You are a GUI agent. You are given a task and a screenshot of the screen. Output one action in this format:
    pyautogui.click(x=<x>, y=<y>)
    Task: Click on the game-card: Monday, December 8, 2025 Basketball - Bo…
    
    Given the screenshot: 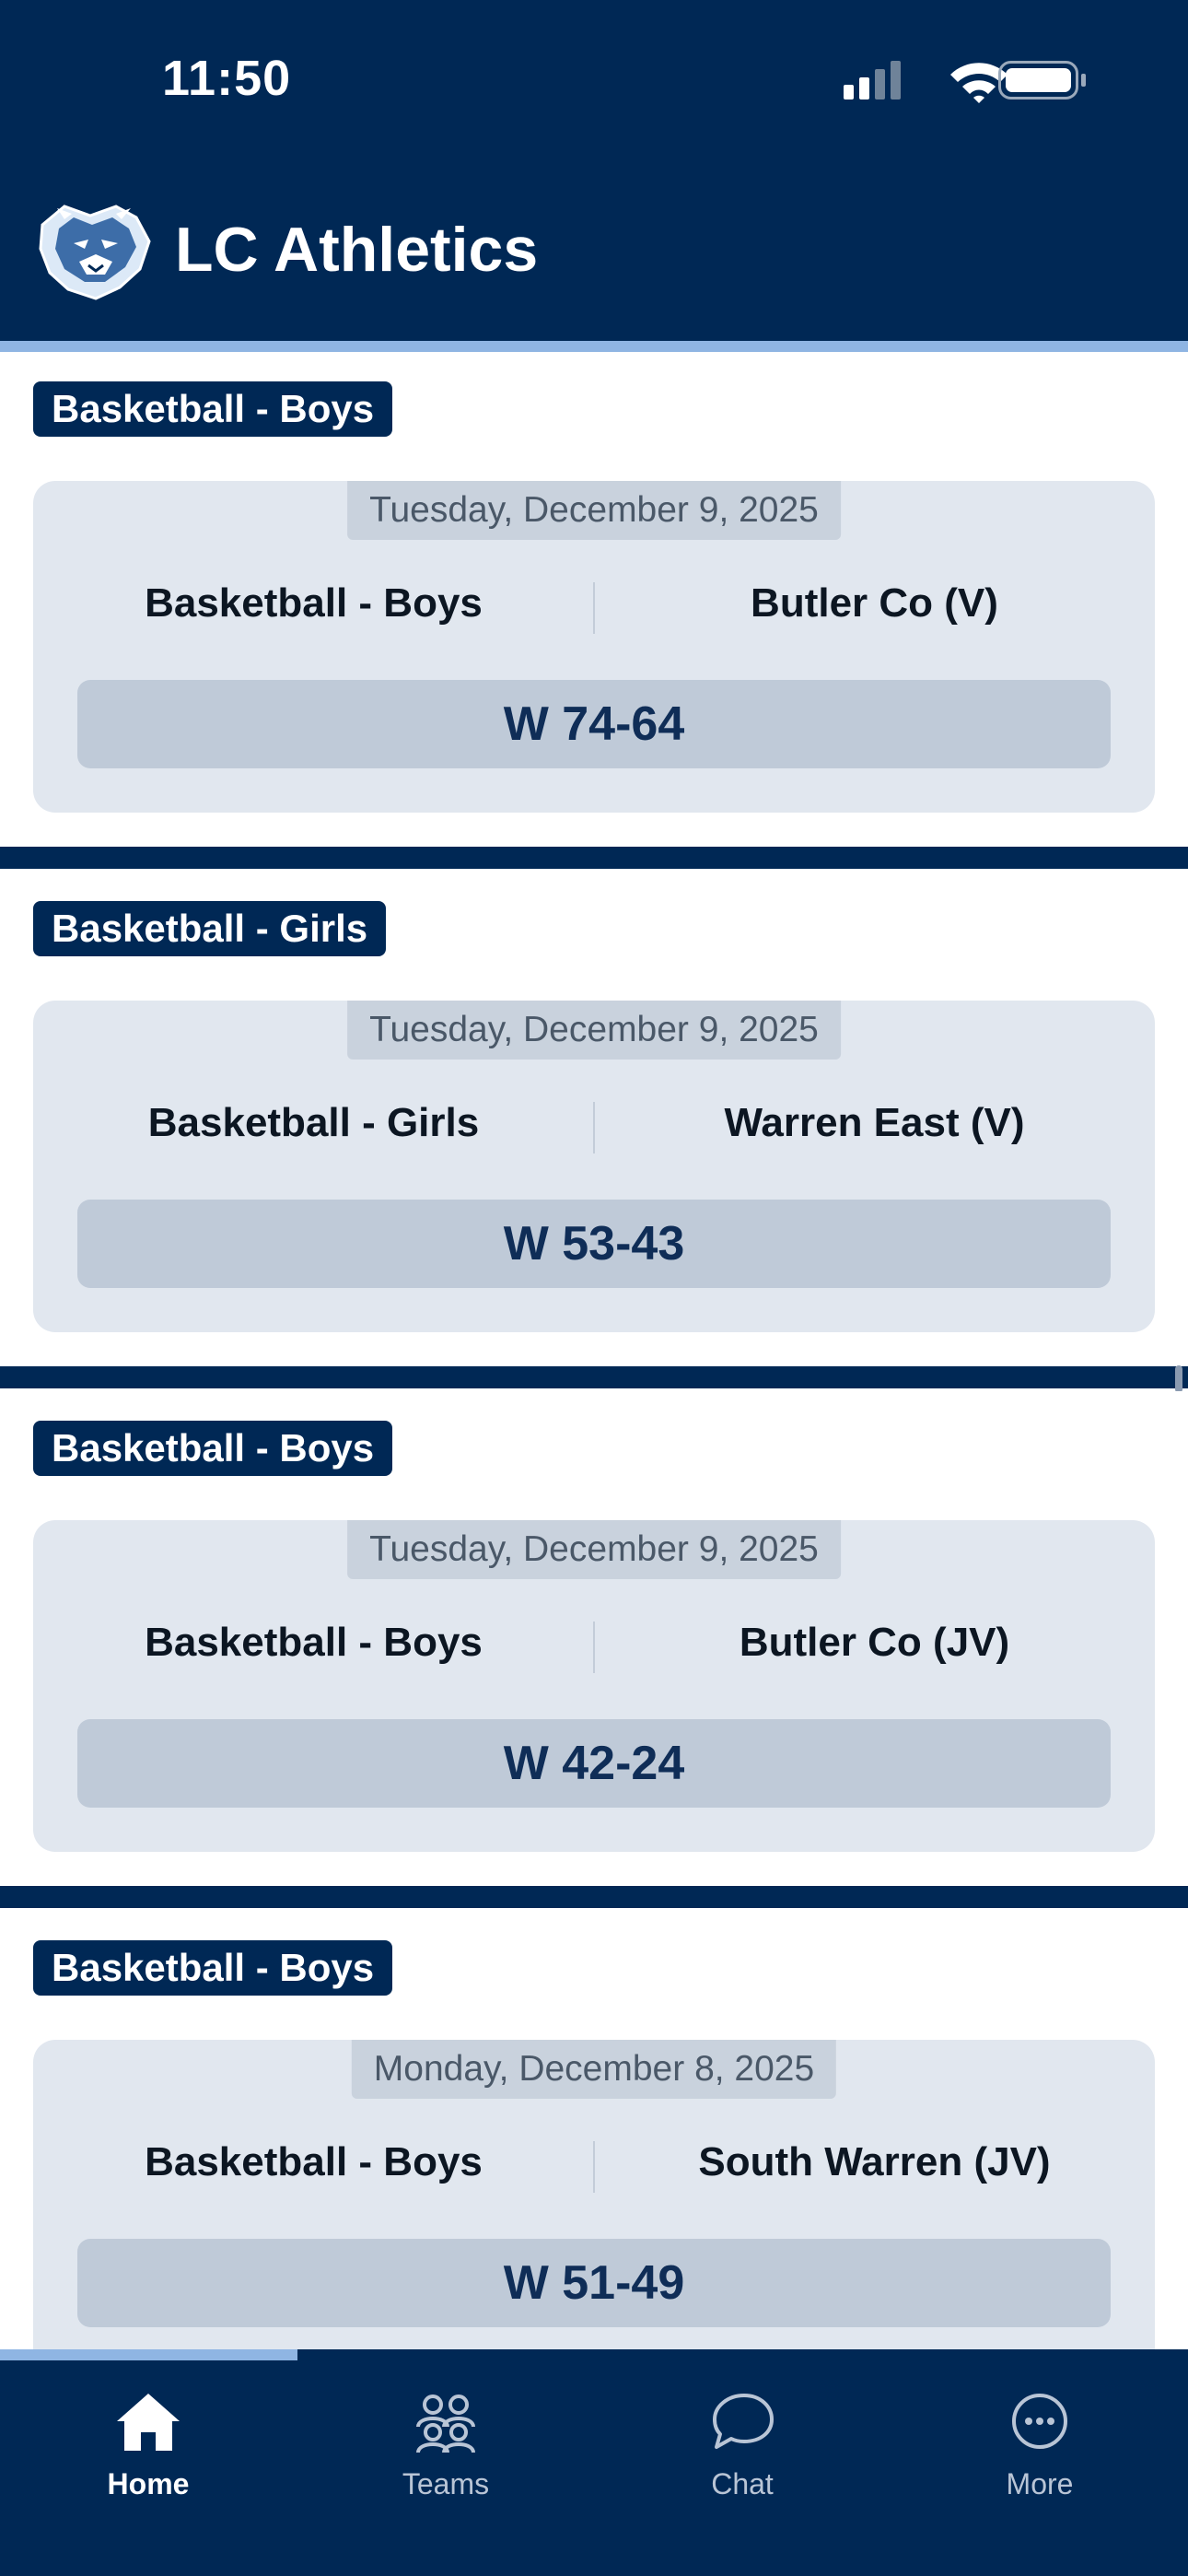 What is the action you would take?
    pyautogui.click(x=594, y=2194)
    